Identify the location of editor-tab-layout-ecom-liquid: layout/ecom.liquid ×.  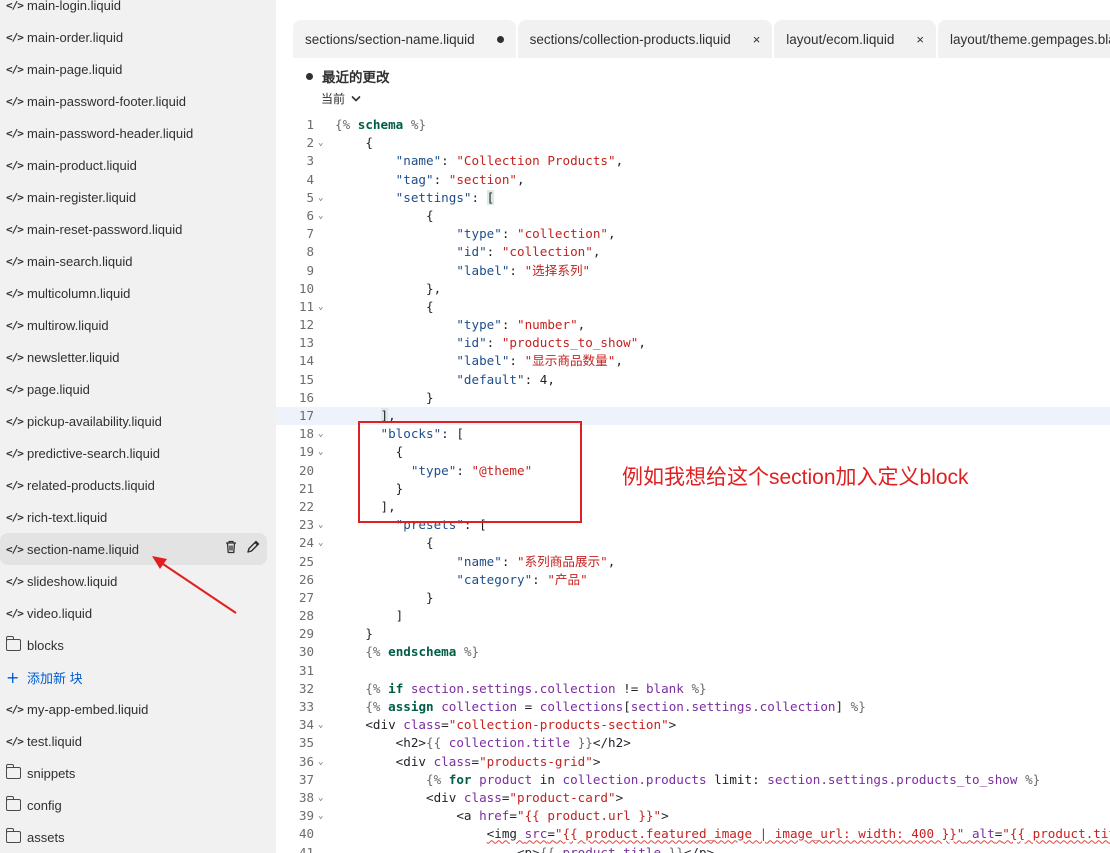
(855, 39).